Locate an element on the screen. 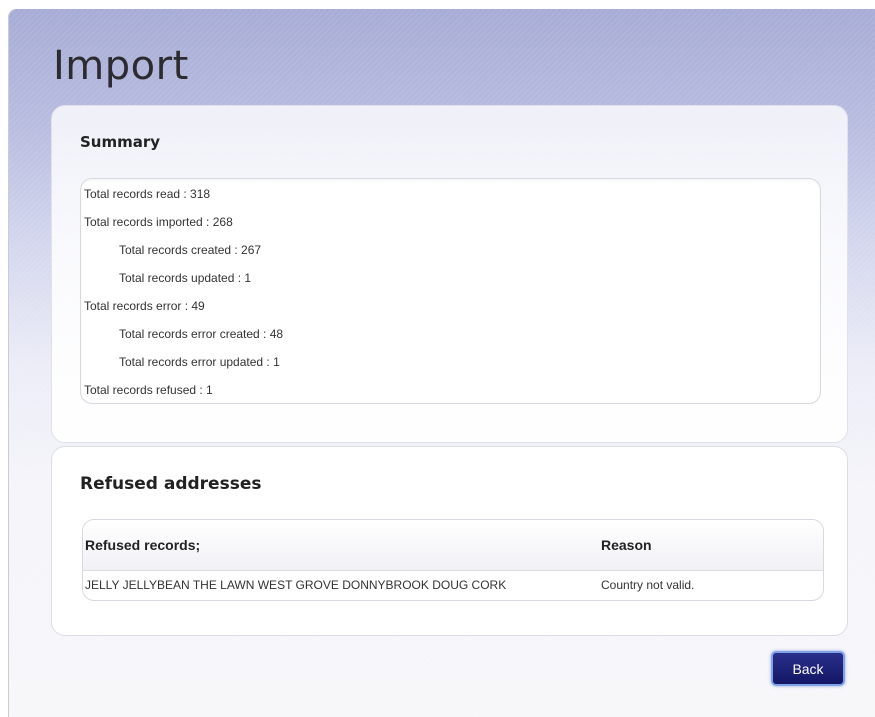 The image size is (875, 717). summary-line-updated: Total records updated : 1 is located at coordinates (185, 278).